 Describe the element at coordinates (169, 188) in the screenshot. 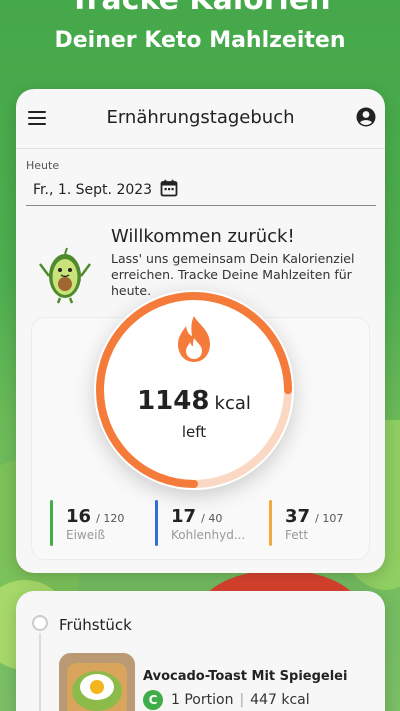

I see `calendar-icon` at that location.